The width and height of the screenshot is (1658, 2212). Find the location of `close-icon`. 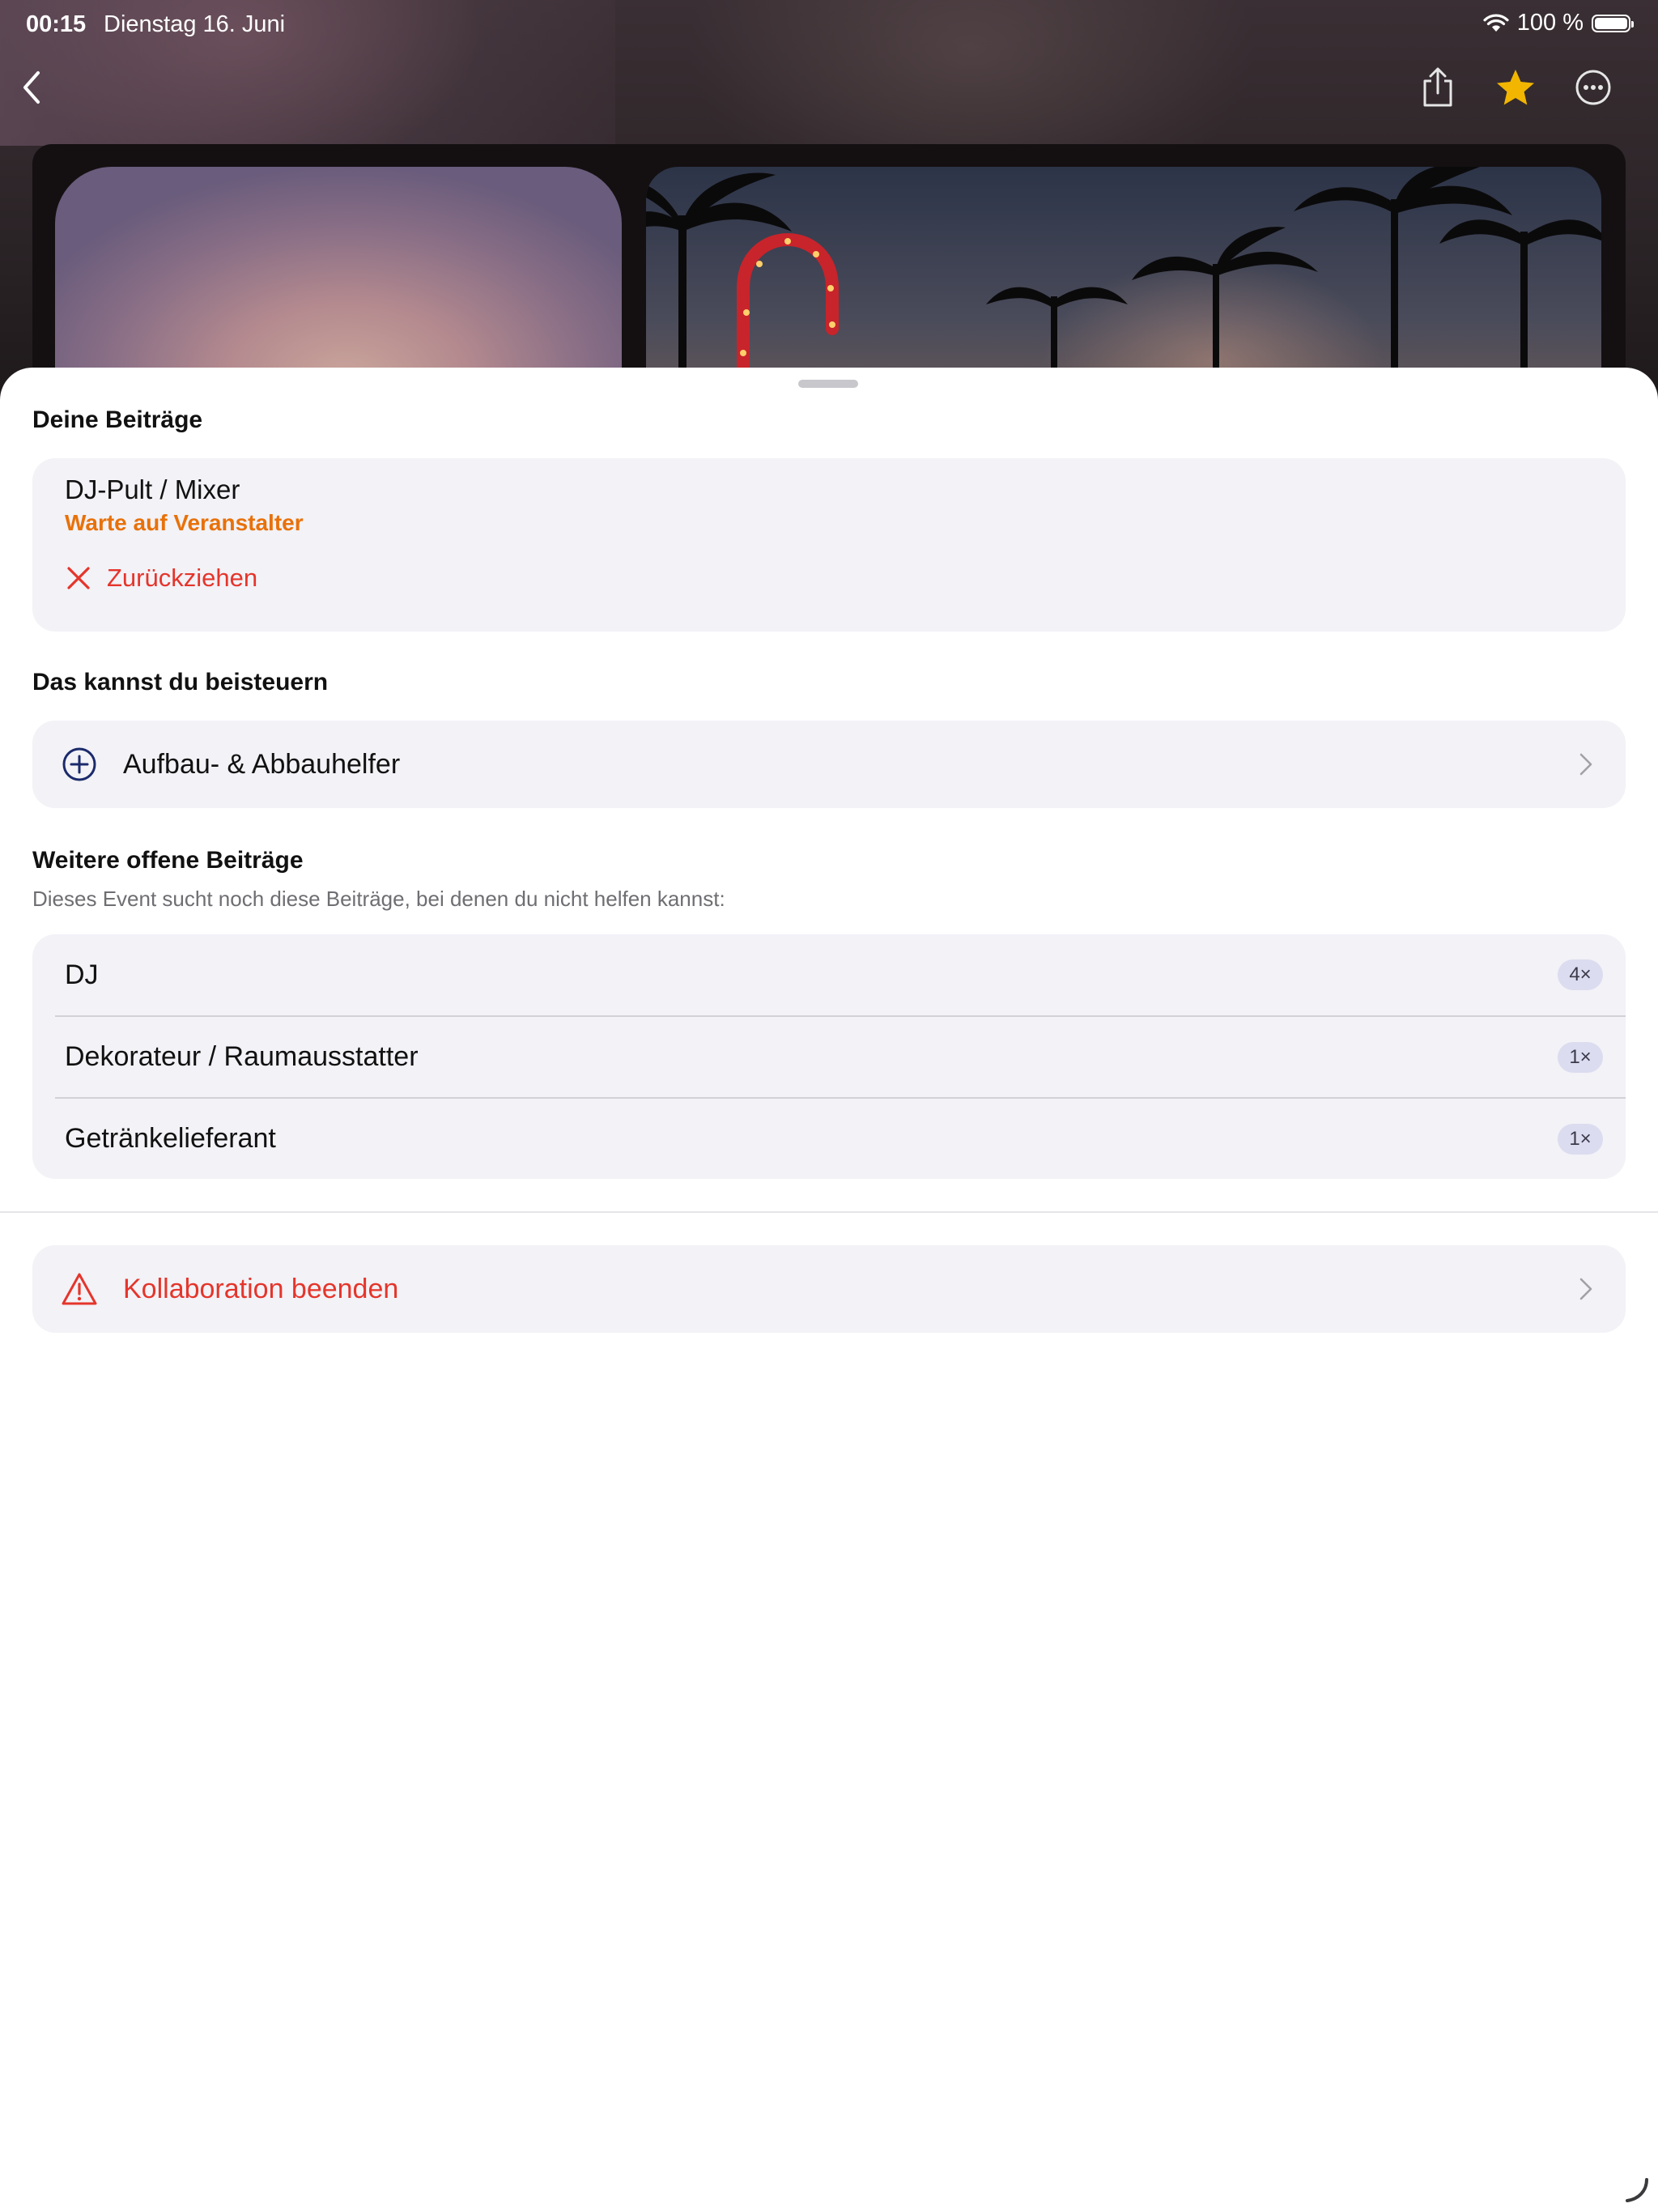

close-icon is located at coordinates (78, 578).